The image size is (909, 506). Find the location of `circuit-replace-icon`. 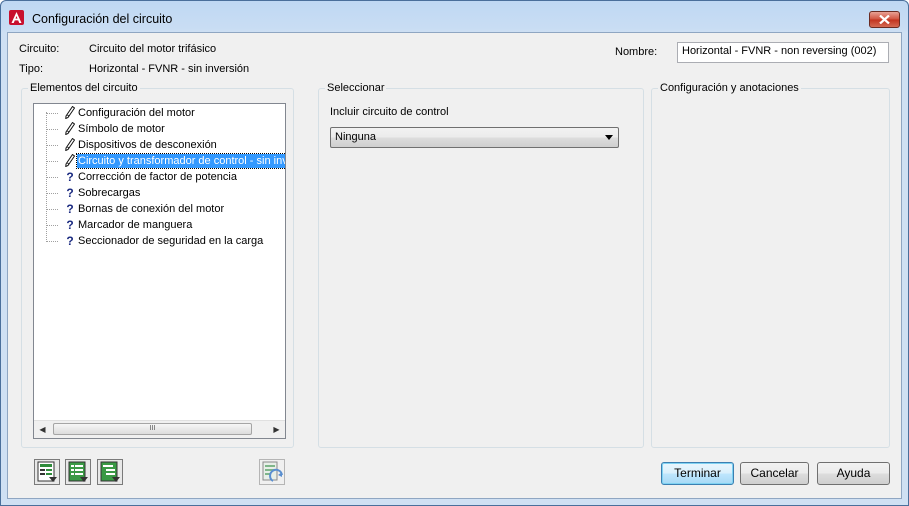

circuit-replace-icon is located at coordinates (272, 471).